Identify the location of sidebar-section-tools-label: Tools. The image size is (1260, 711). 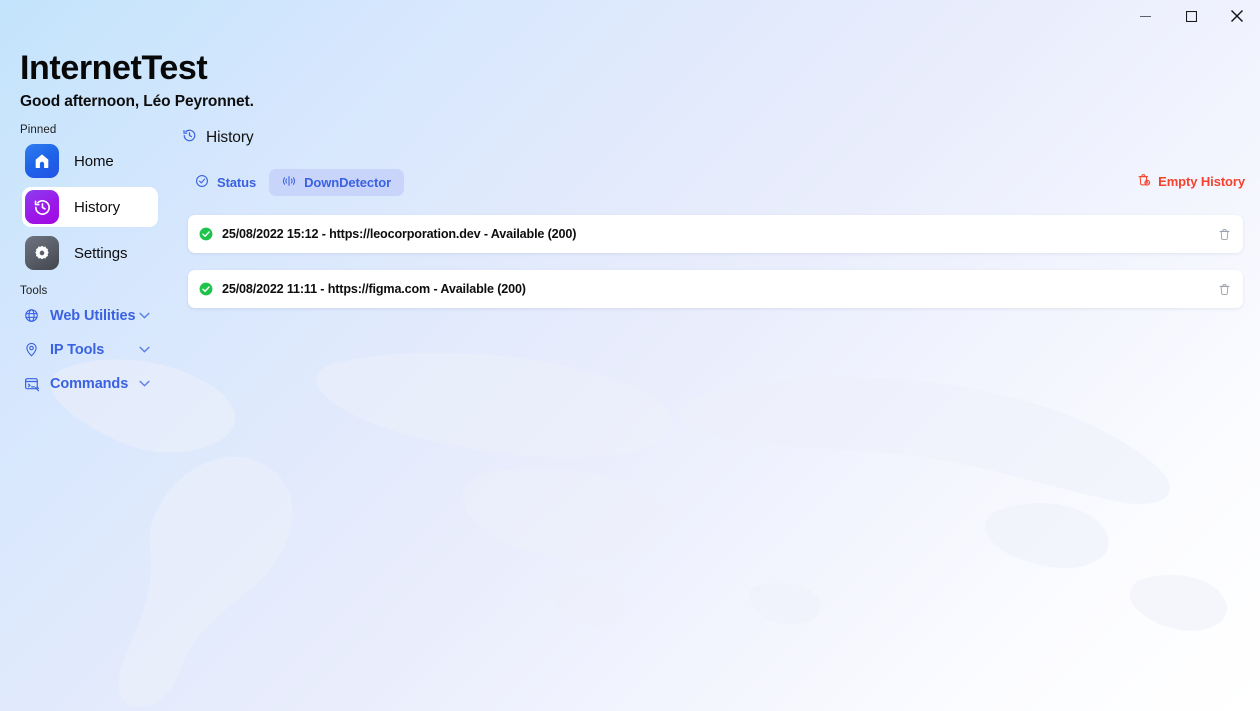
(34, 291).